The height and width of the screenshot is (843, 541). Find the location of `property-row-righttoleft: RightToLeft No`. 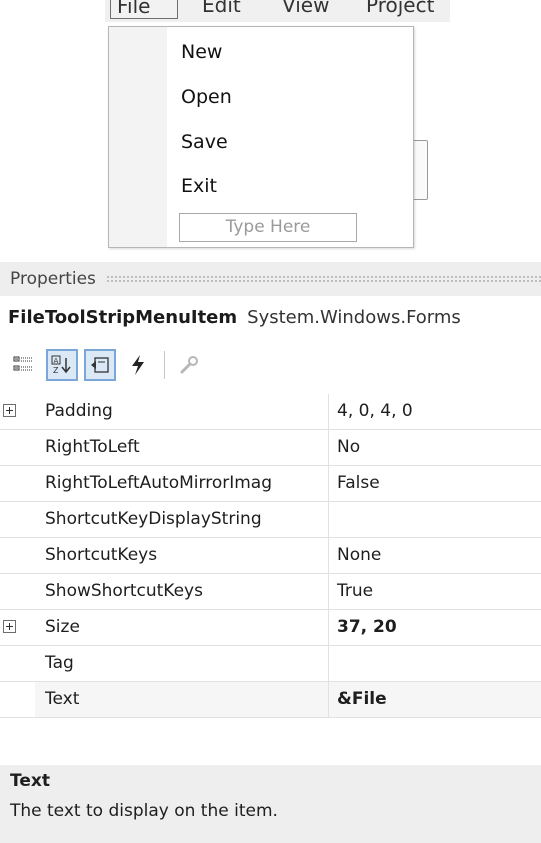

property-row-righttoleft: RightToLeft No is located at coordinates (270, 448).